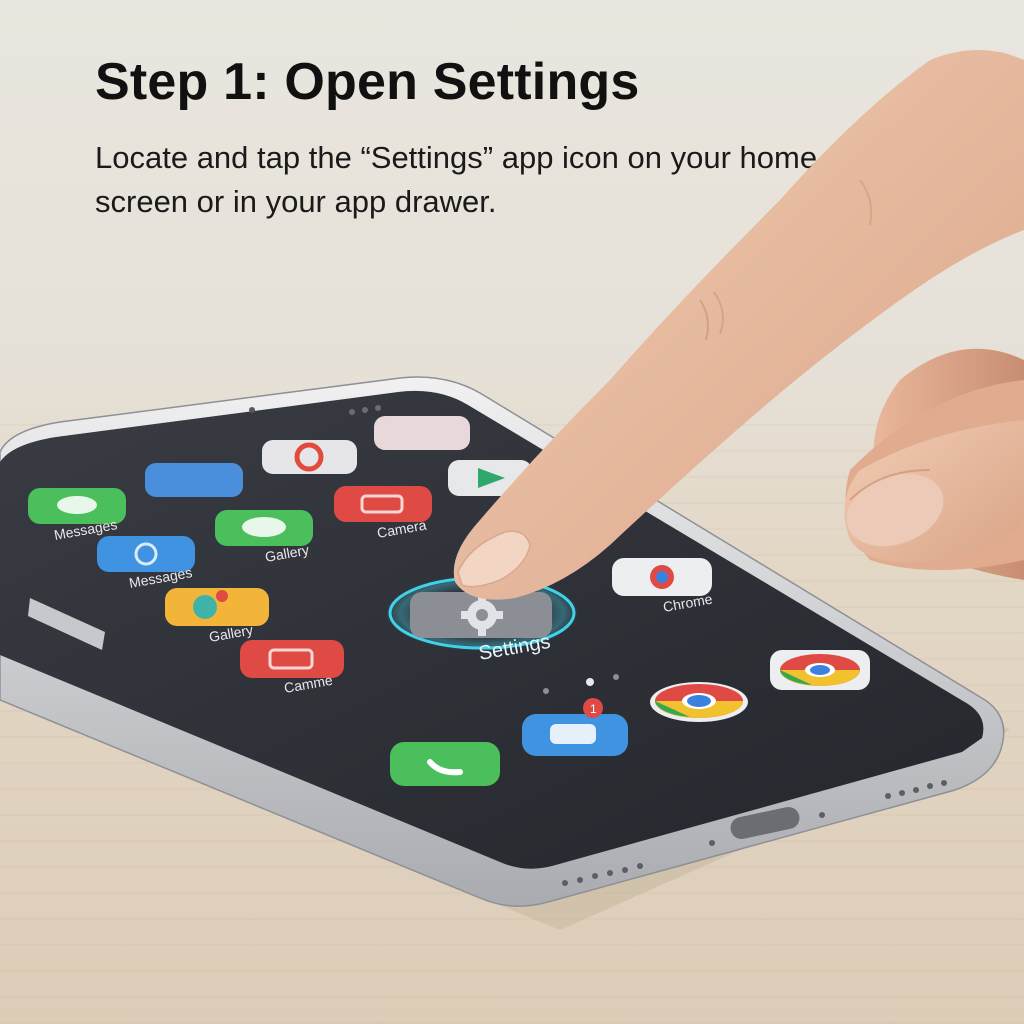  I want to click on dock-phone, so click(445, 764).